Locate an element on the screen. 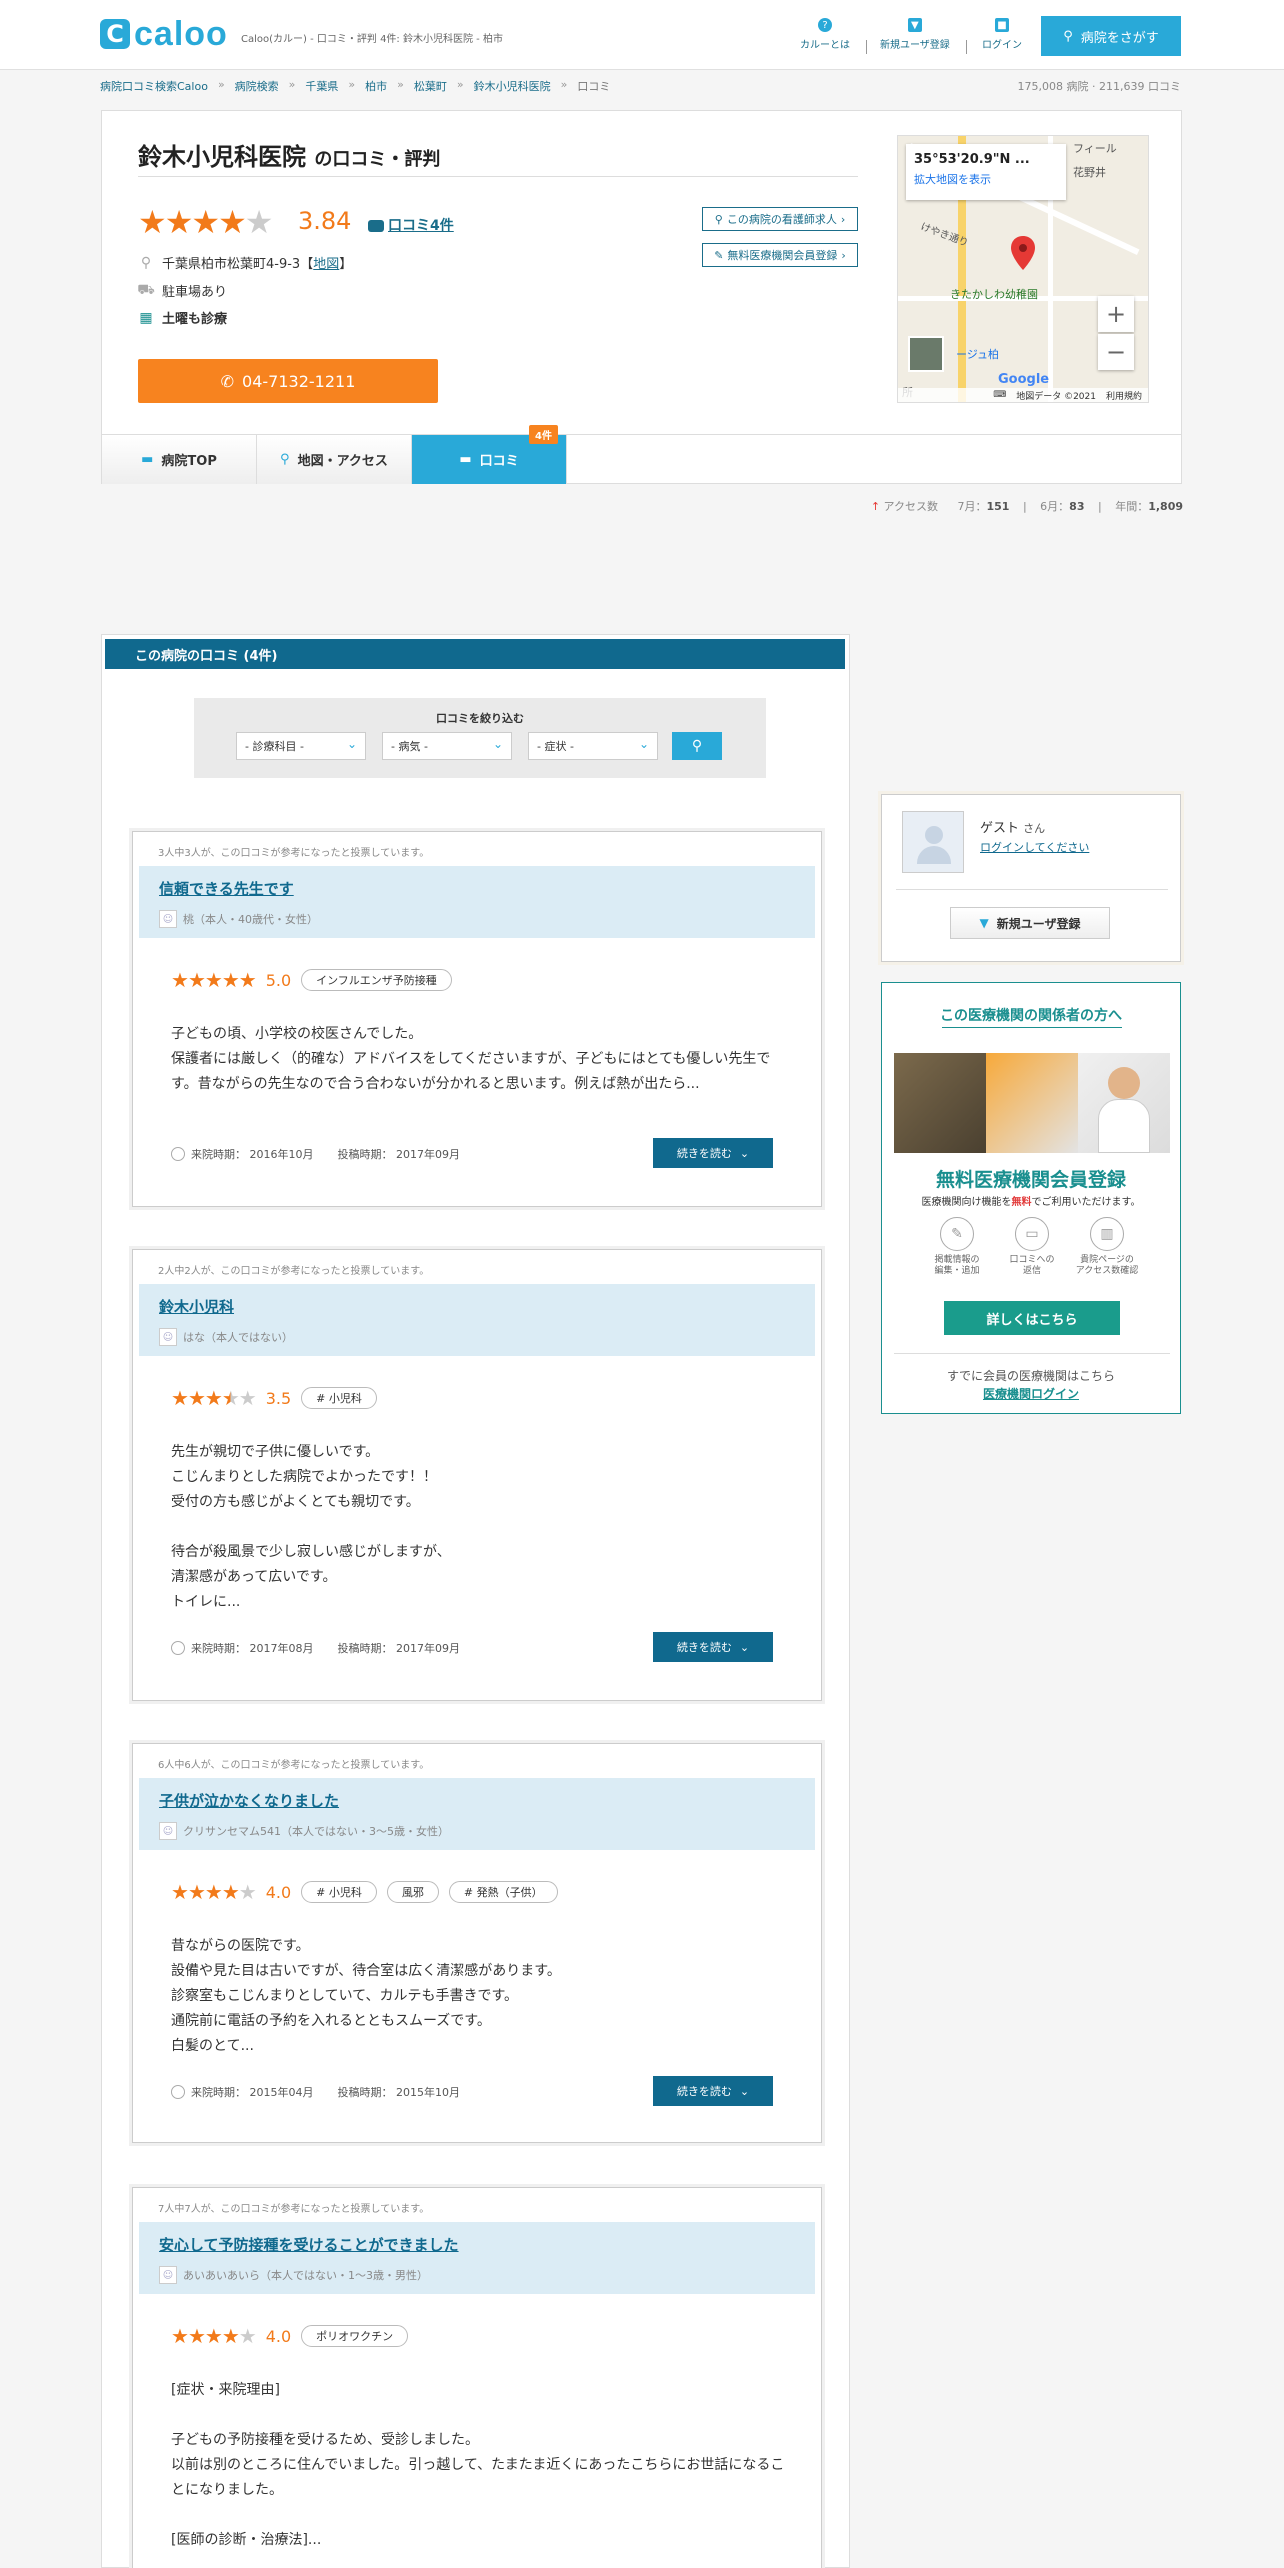 The image size is (1284, 2568). login-link: ログインしてください is located at coordinates (1034, 847).